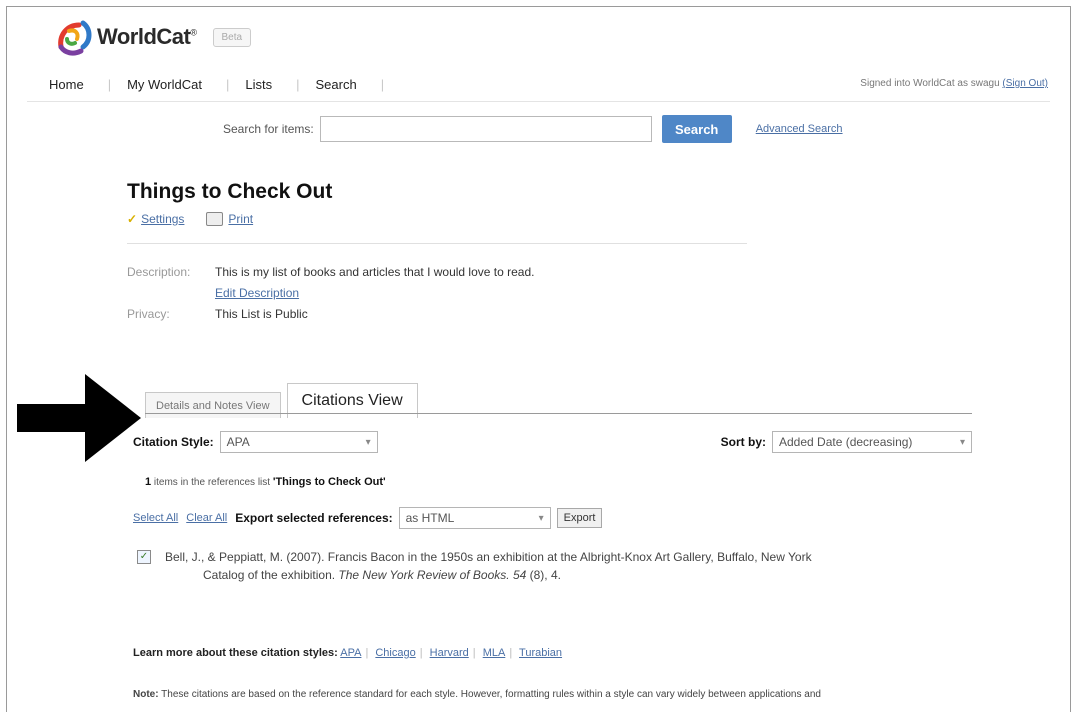 Image resolution: width=1076 pixels, height=713 pixels. I want to click on sort-value: Added Date (decreasing), so click(846, 442).